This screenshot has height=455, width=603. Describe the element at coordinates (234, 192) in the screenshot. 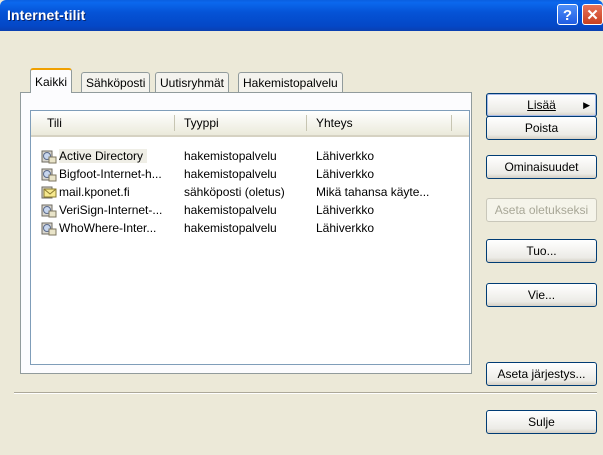

I see `account-type: sähköposti (oletus)` at that location.